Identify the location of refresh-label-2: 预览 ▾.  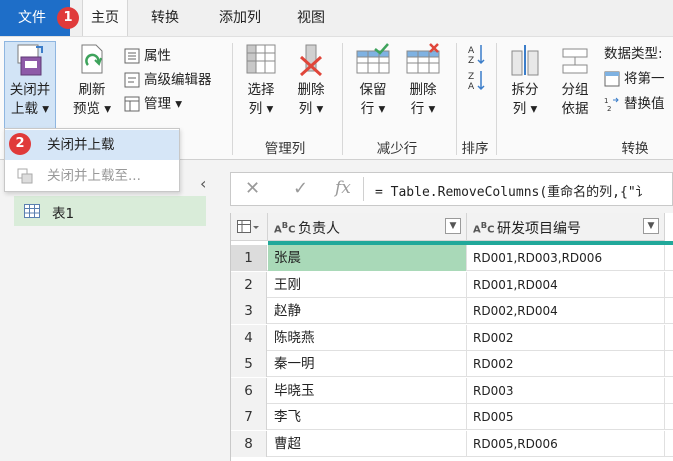
(92, 109).